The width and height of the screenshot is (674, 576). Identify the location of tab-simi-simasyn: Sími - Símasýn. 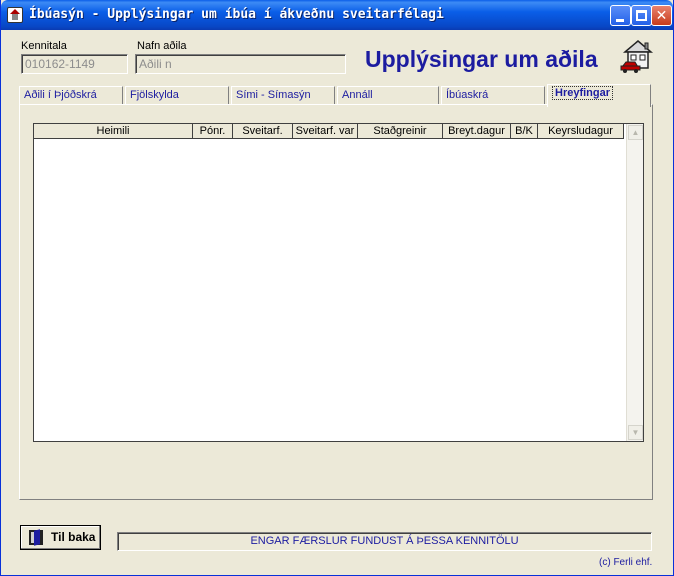
(283, 95).